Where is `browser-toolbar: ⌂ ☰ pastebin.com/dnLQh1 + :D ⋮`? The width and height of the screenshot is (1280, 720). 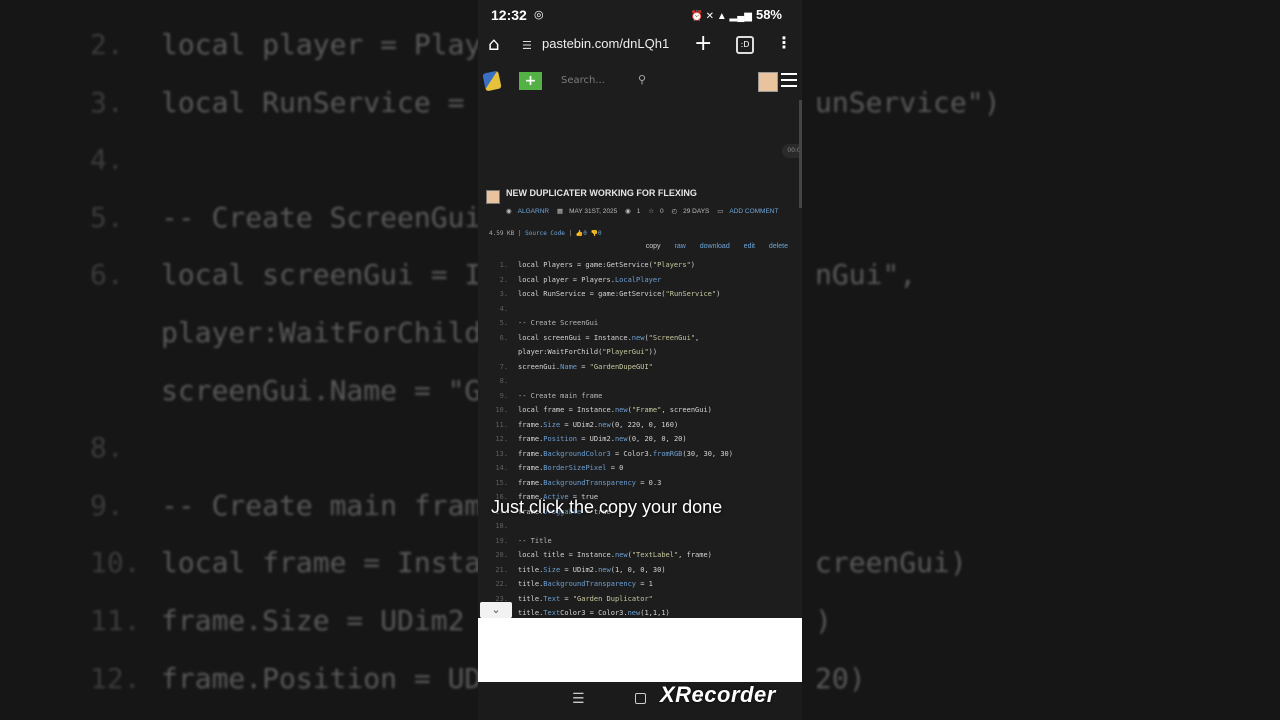 browser-toolbar: ⌂ ☰ pastebin.com/dnLQh1 + :D ⋮ is located at coordinates (640, 47).